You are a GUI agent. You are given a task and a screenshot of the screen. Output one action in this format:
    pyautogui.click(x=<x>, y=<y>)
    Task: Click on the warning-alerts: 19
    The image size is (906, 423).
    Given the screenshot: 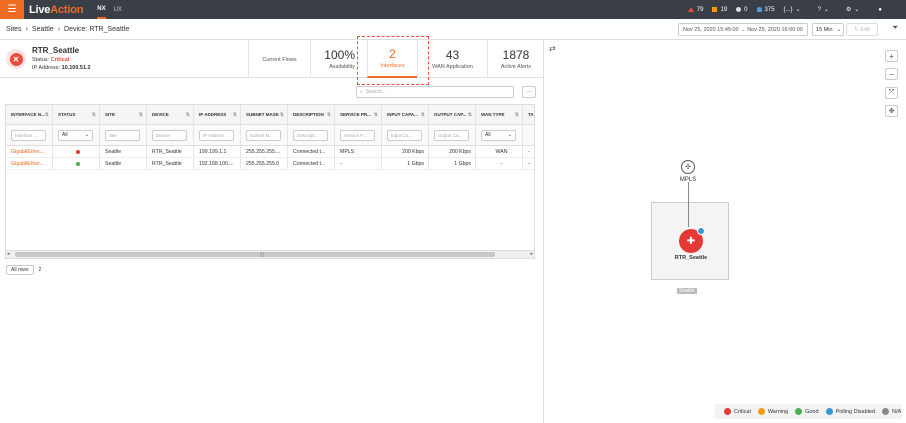 What is the action you would take?
    pyautogui.click(x=719, y=10)
    